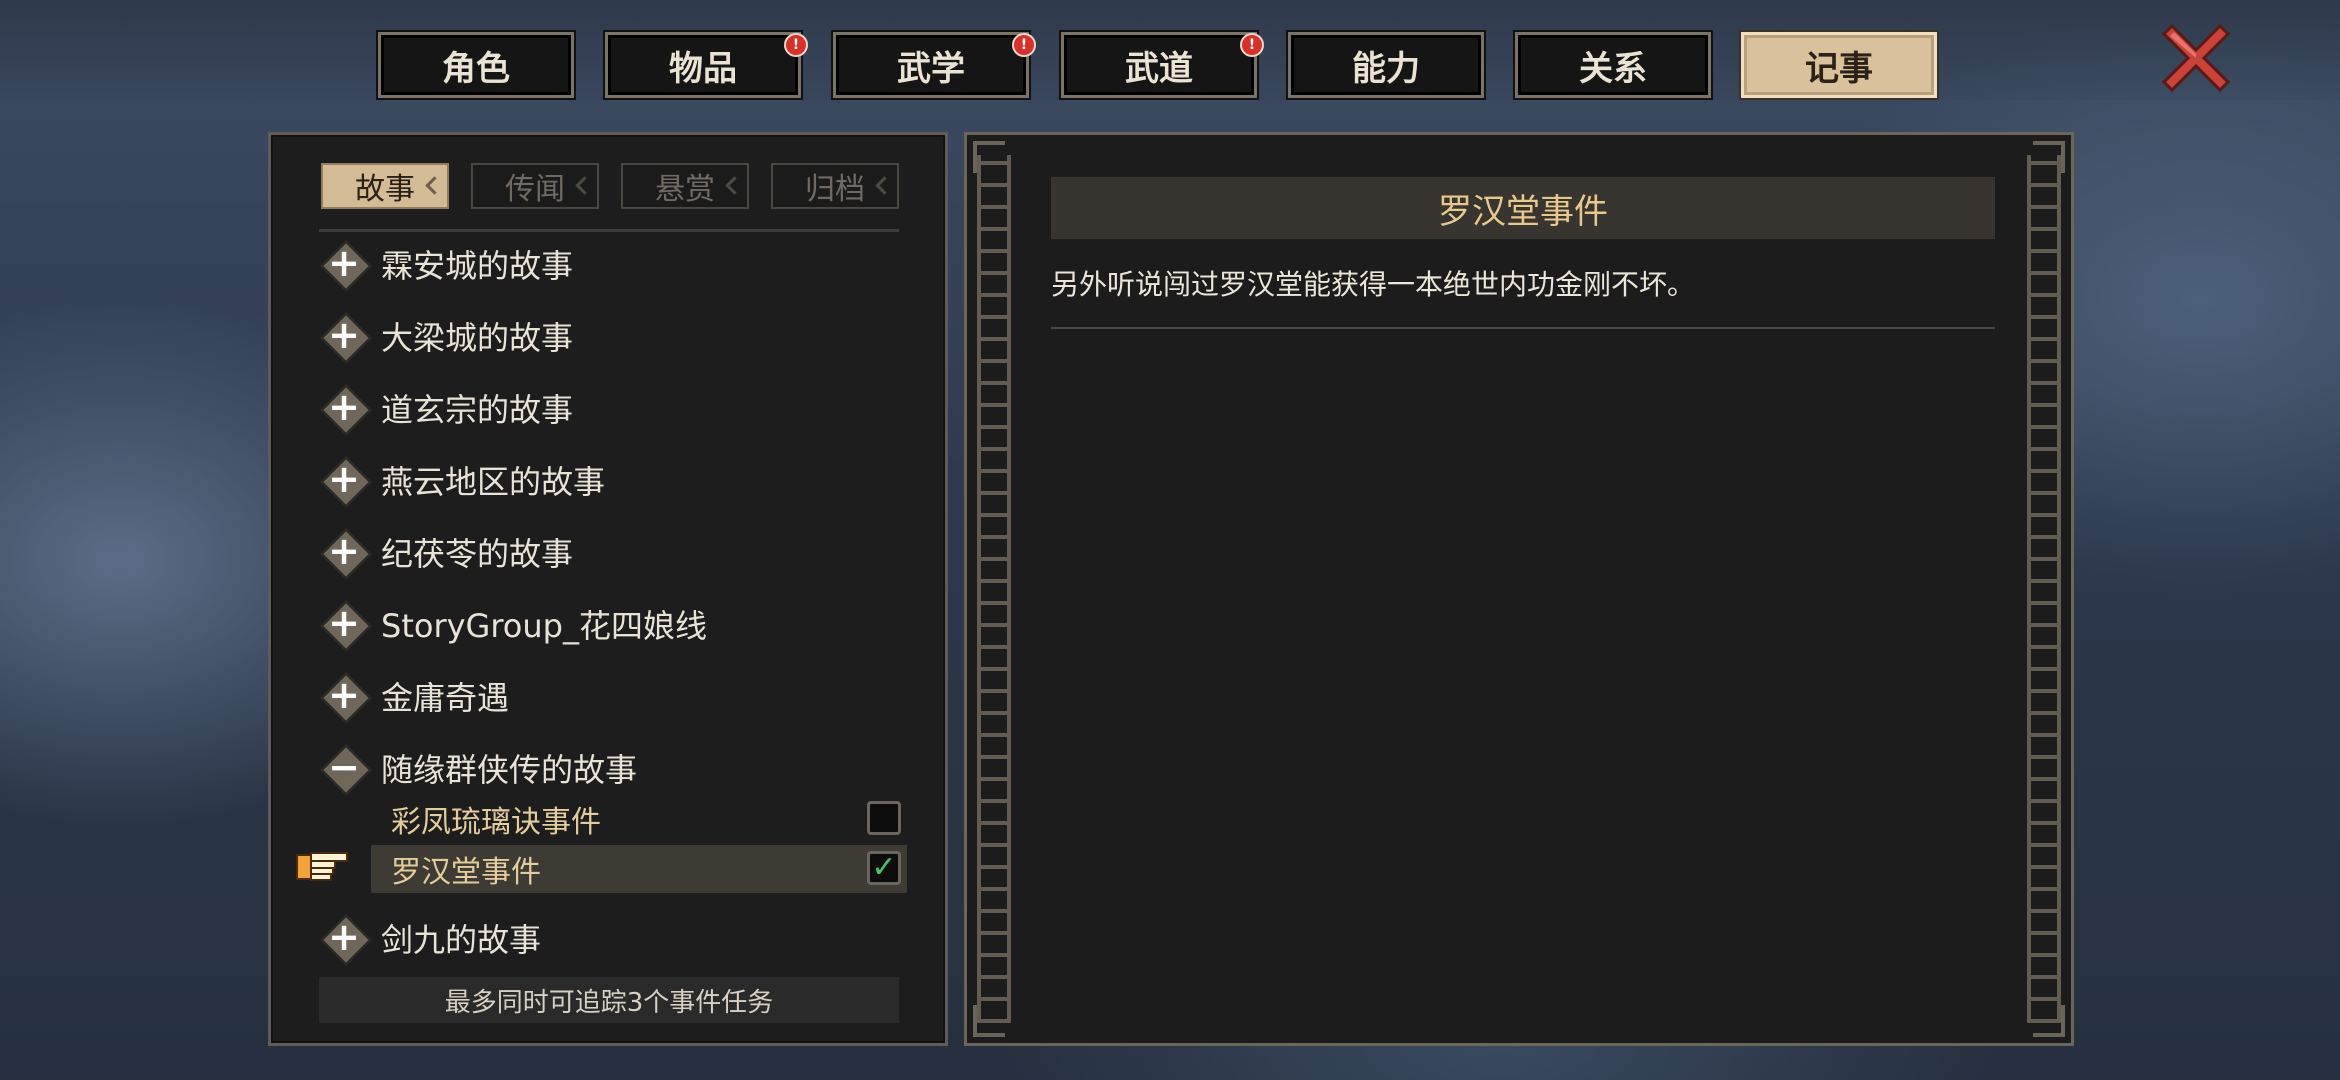 This screenshot has height=1080, width=2340. I want to click on tab-martial-arts: 武学 !, so click(934, 65).